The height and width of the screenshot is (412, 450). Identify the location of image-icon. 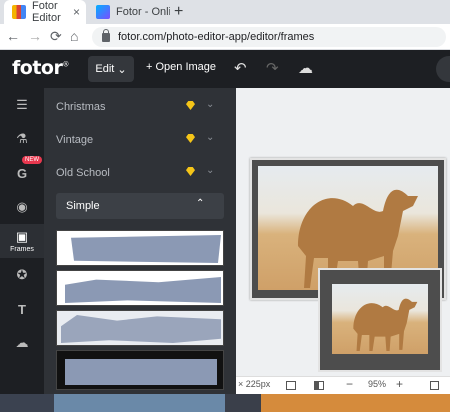
(291, 385).